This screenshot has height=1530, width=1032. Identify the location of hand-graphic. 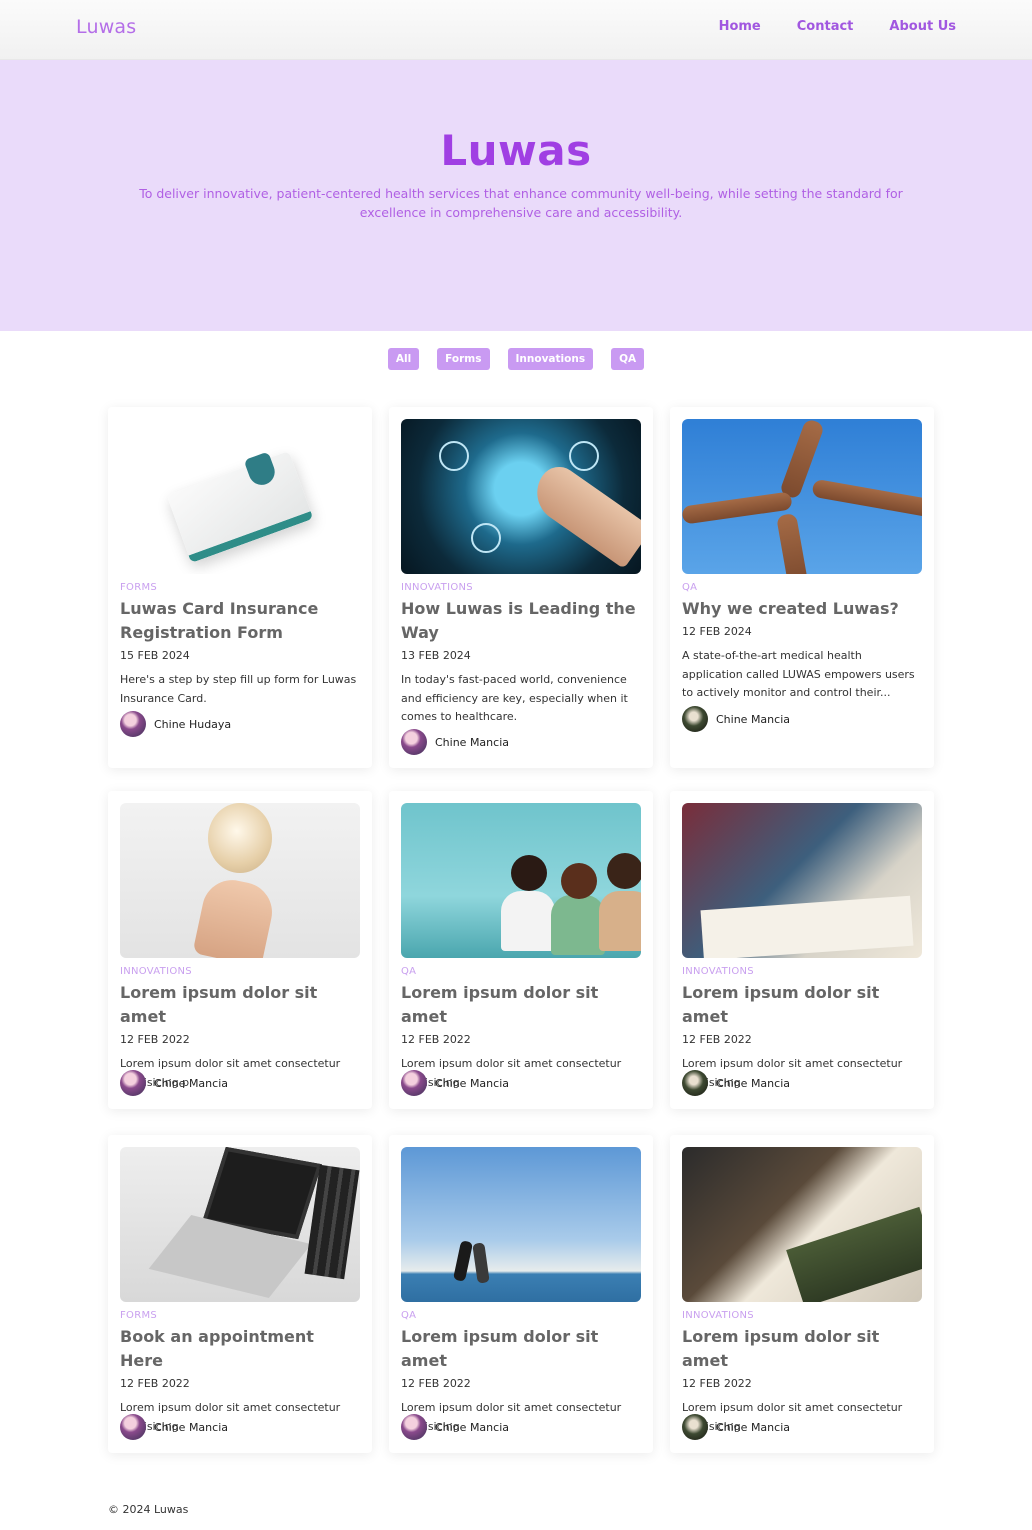
(235, 916).